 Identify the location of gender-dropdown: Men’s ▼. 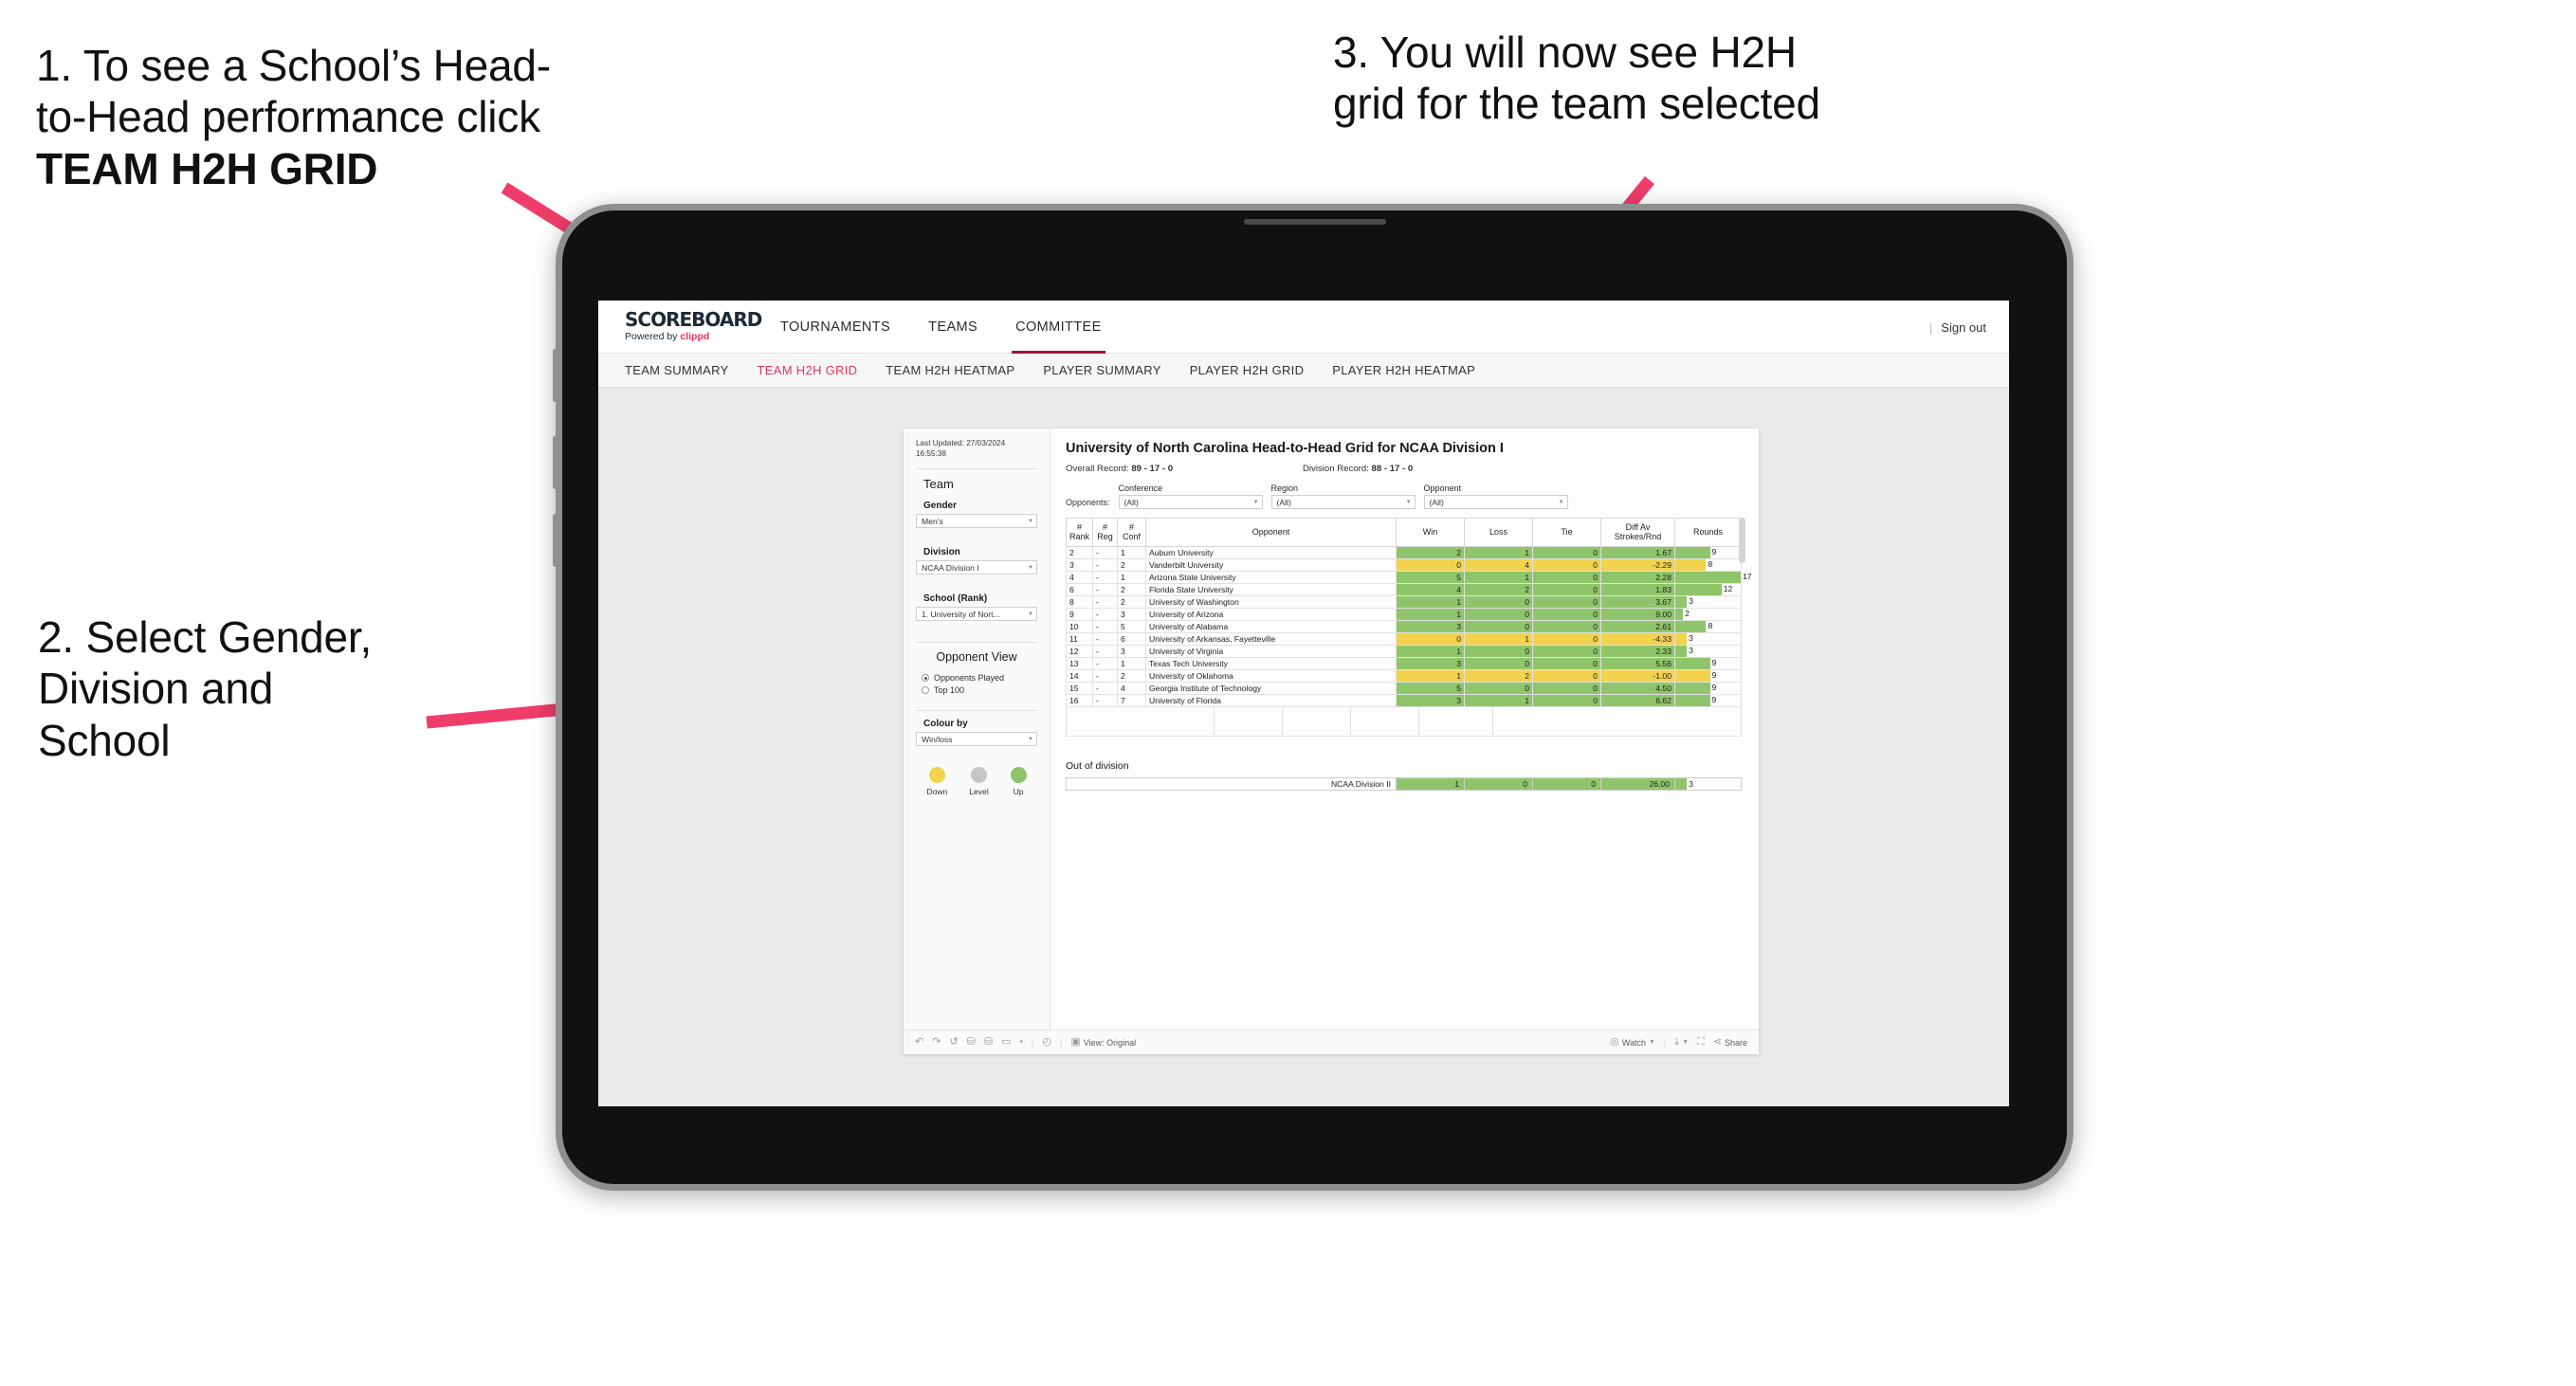
(976, 521).